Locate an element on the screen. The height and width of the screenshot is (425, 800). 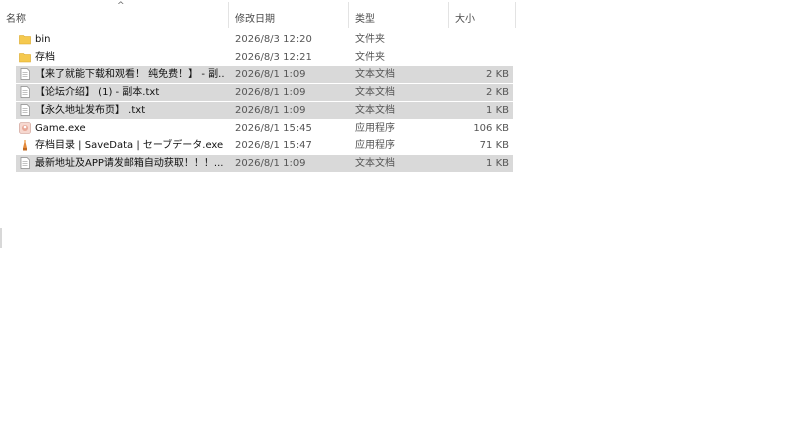
column-header-name: 名称 is located at coordinates (114, 15).